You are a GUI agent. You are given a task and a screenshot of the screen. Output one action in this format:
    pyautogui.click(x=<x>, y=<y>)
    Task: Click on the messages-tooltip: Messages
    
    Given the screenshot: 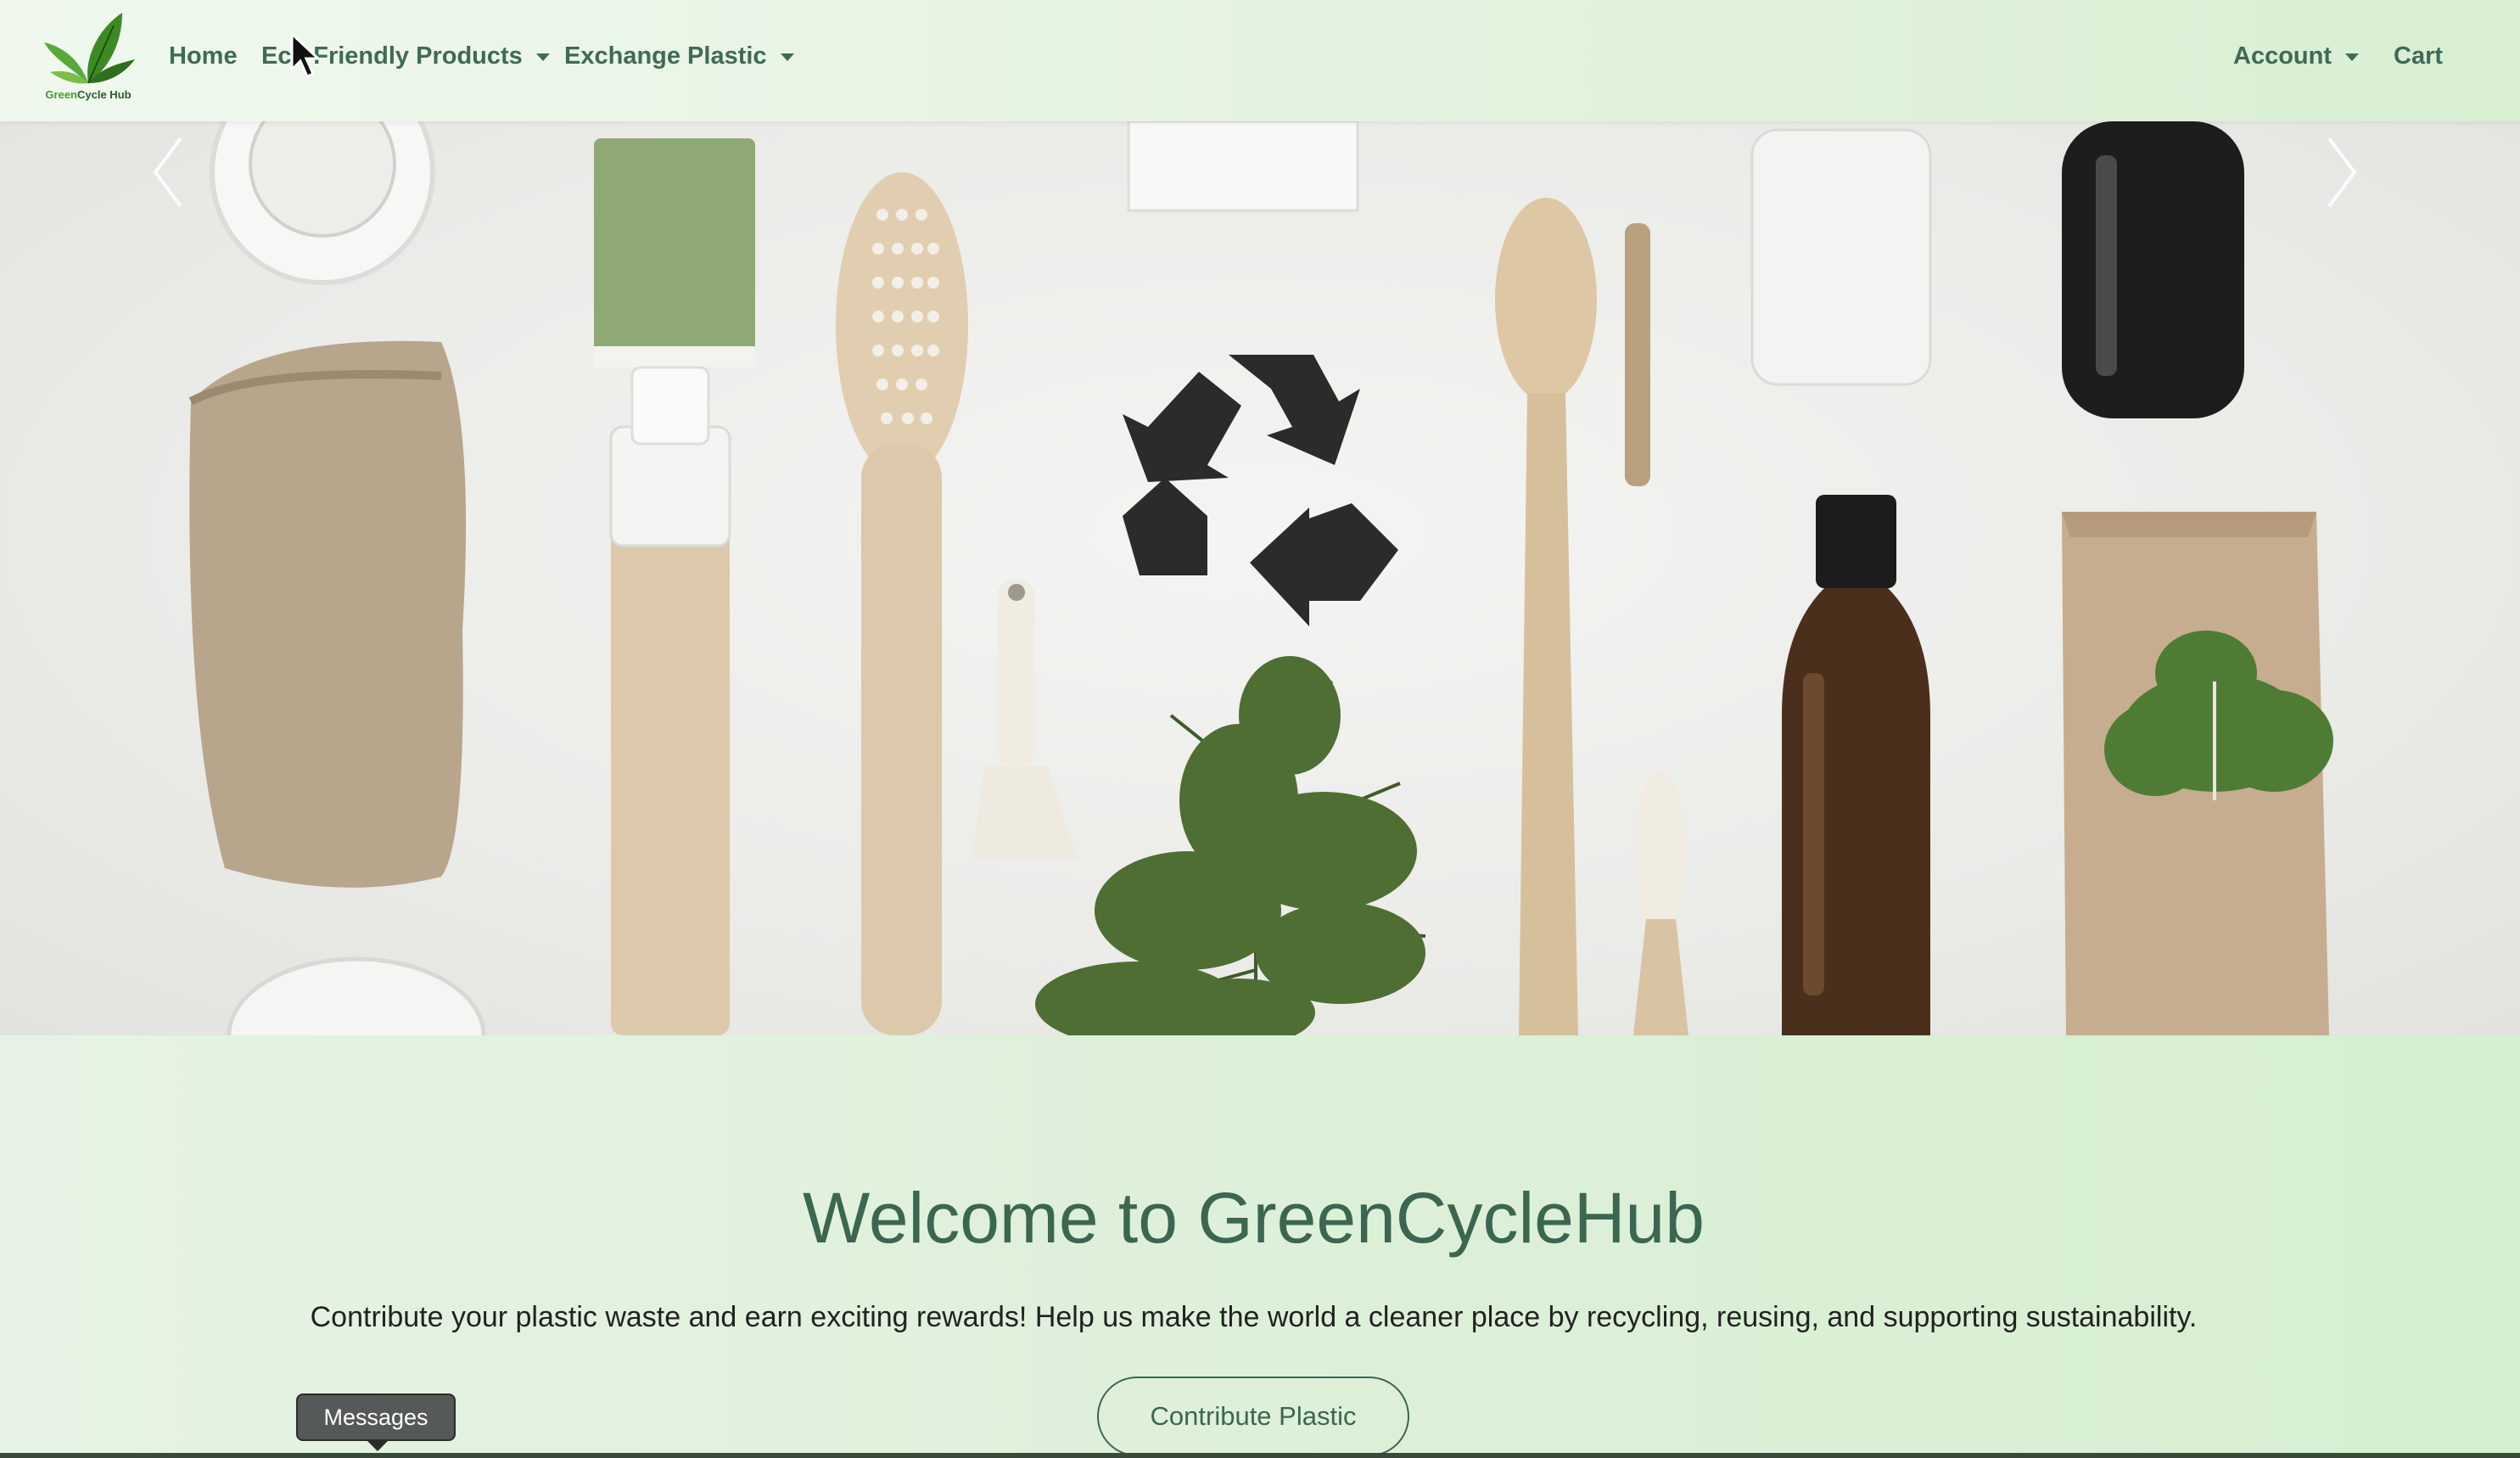 What is the action you would take?
    pyautogui.click(x=376, y=1422)
    